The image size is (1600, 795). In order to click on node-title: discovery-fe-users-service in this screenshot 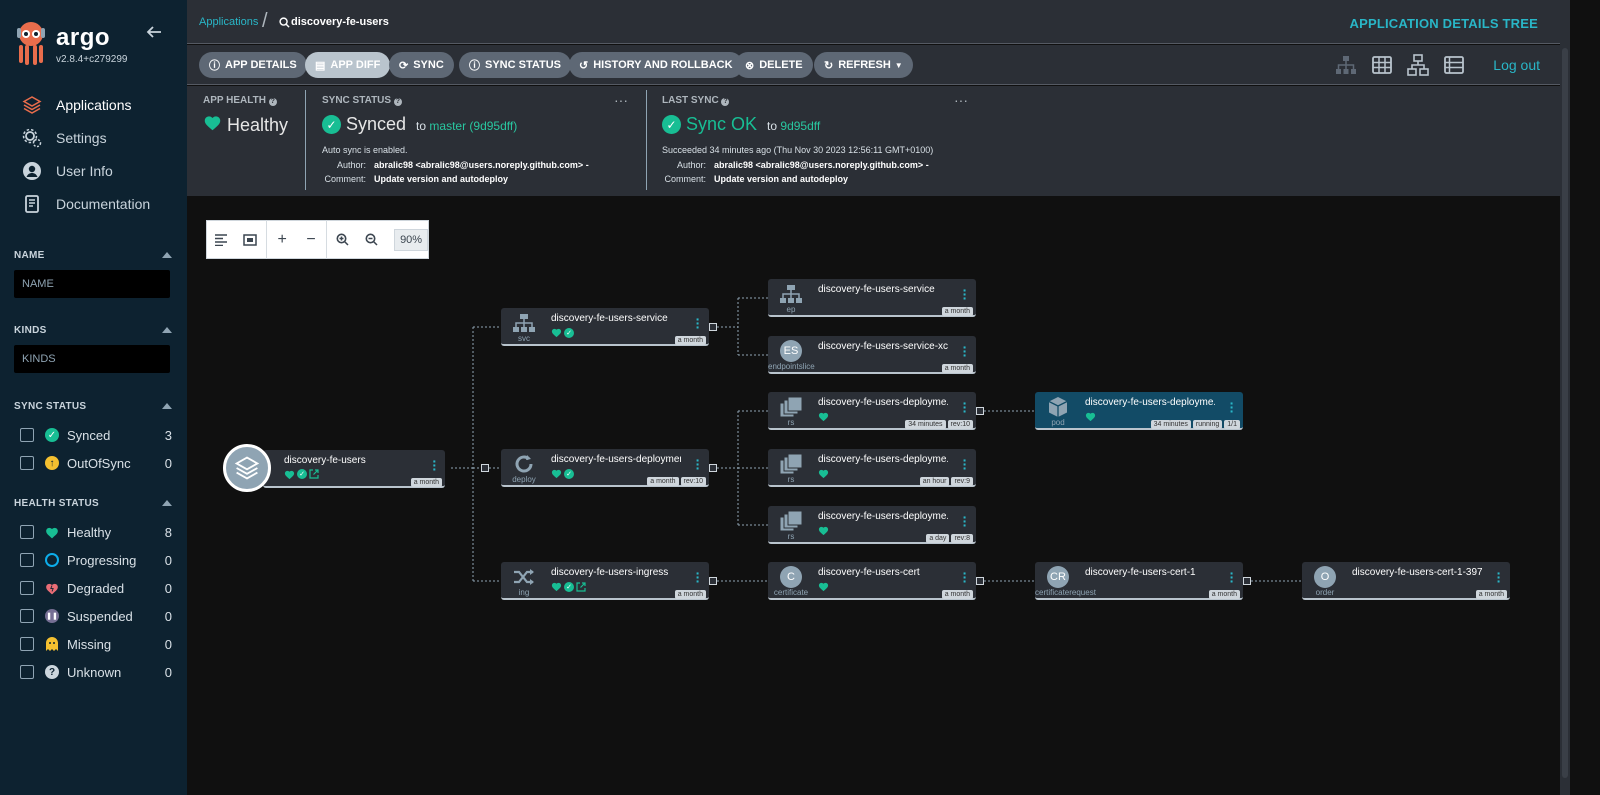, I will do `click(876, 289)`.